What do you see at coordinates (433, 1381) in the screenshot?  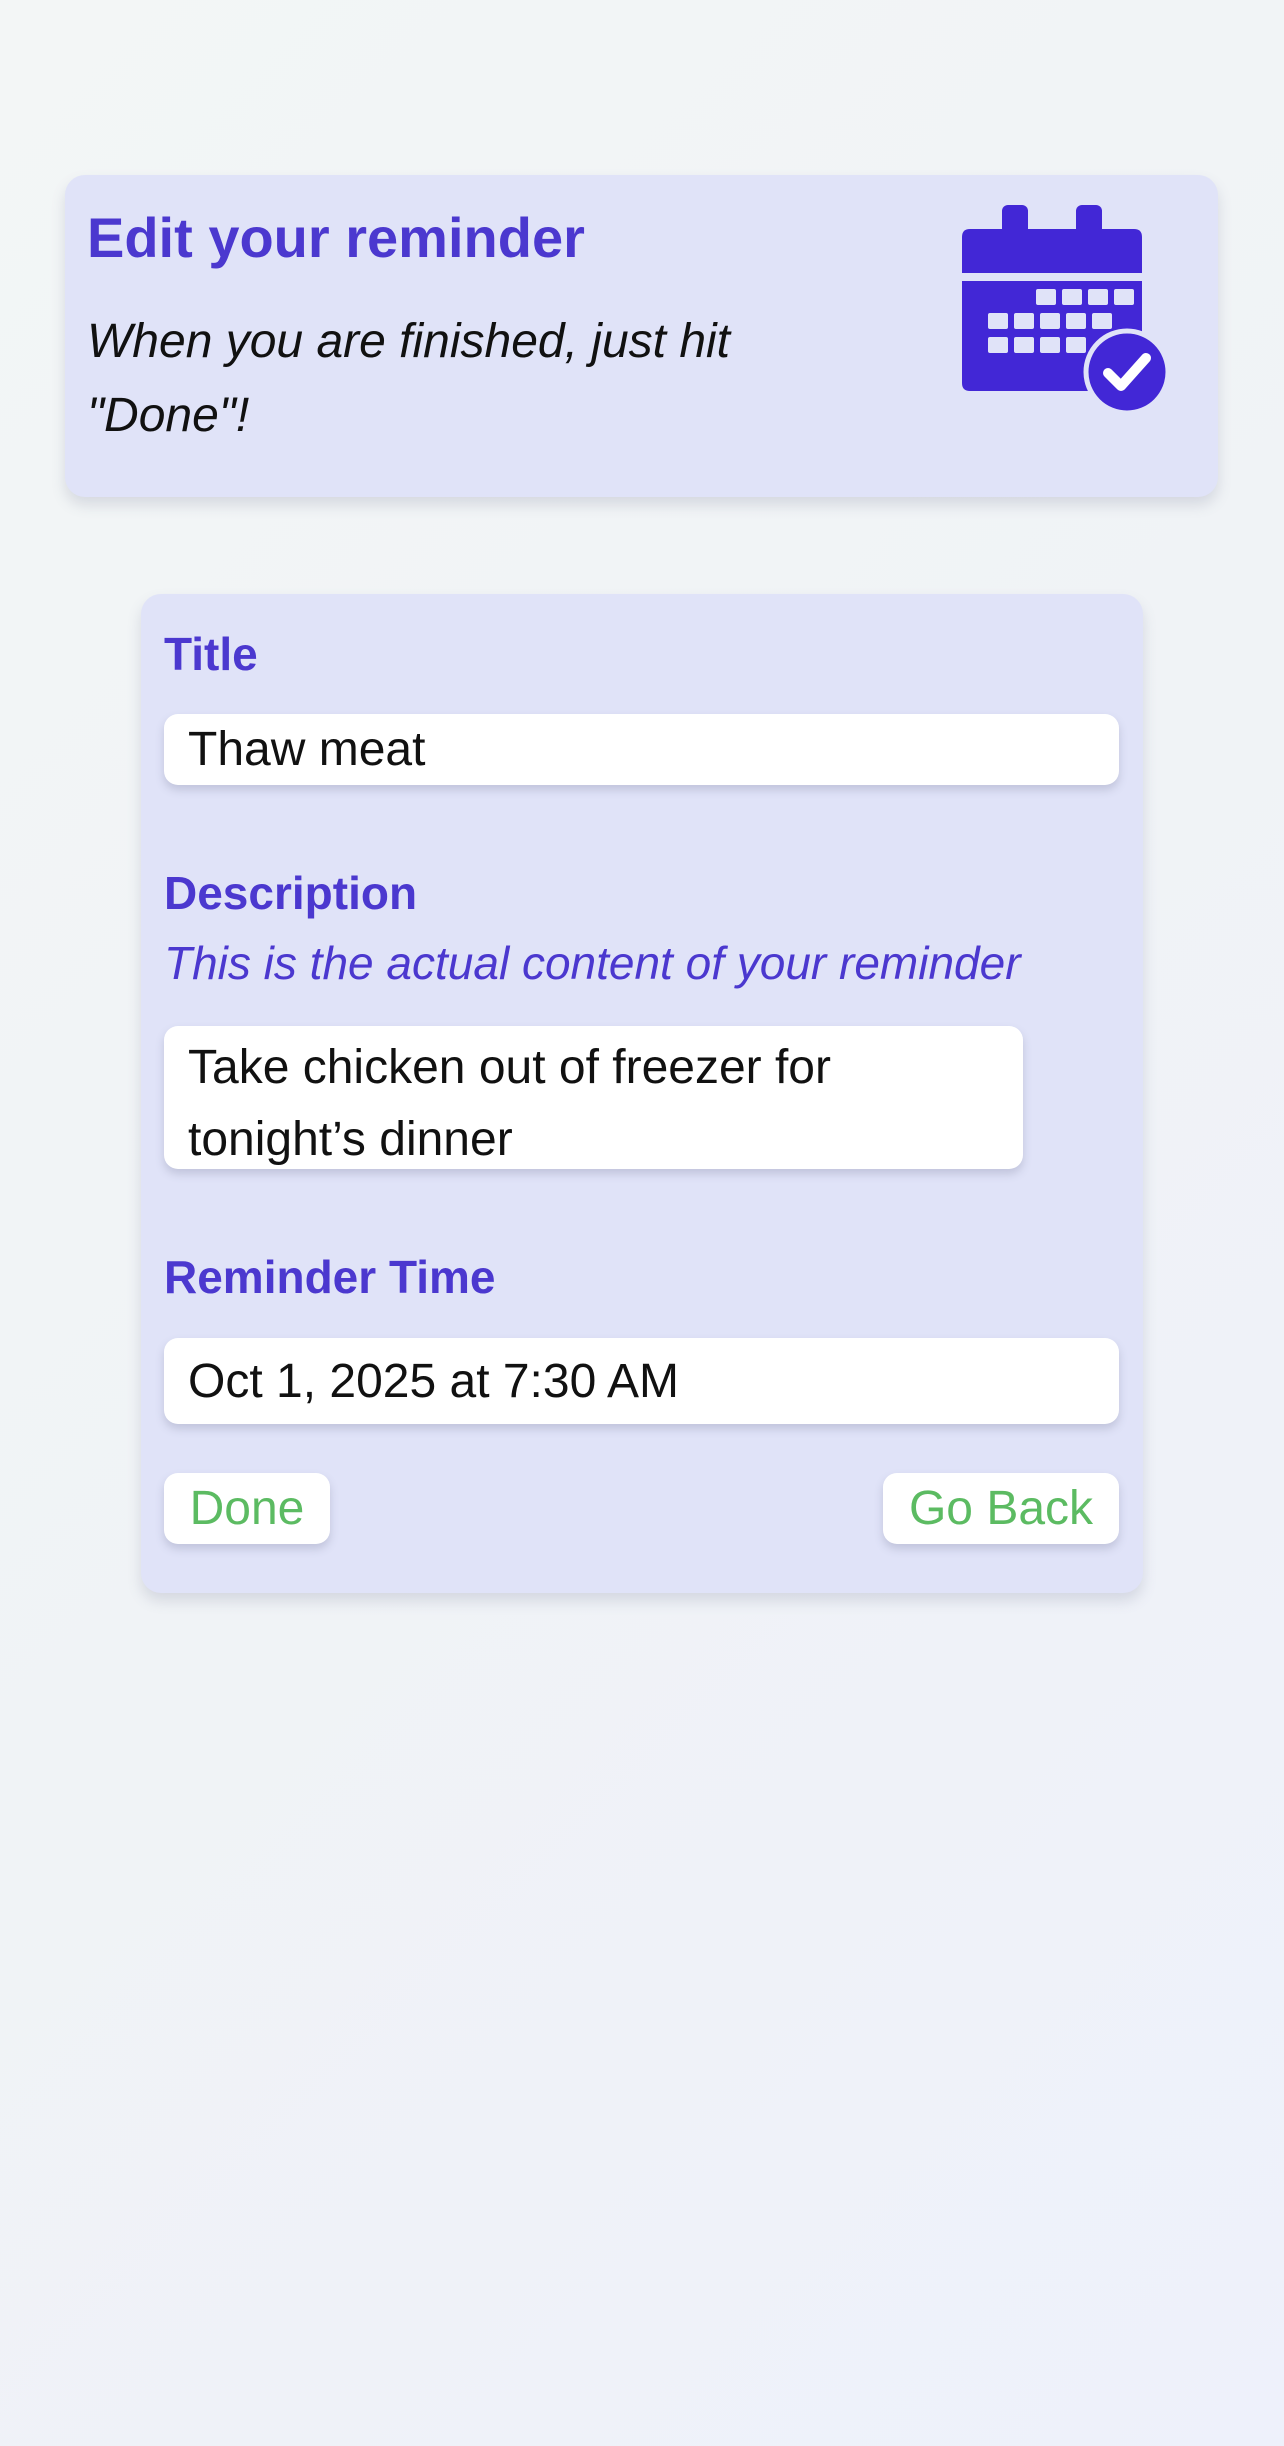 I see `reminder-time-value: Oct 1, 2025 at 7:30 AM` at bounding box center [433, 1381].